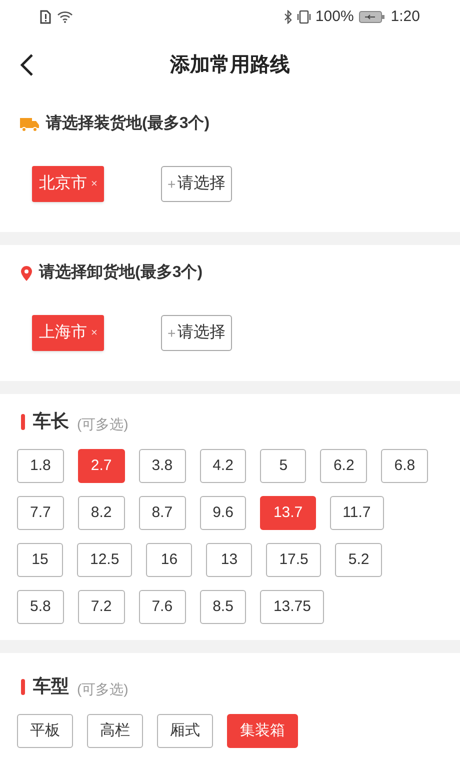  I want to click on option-chip: 2.7, so click(101, 466).